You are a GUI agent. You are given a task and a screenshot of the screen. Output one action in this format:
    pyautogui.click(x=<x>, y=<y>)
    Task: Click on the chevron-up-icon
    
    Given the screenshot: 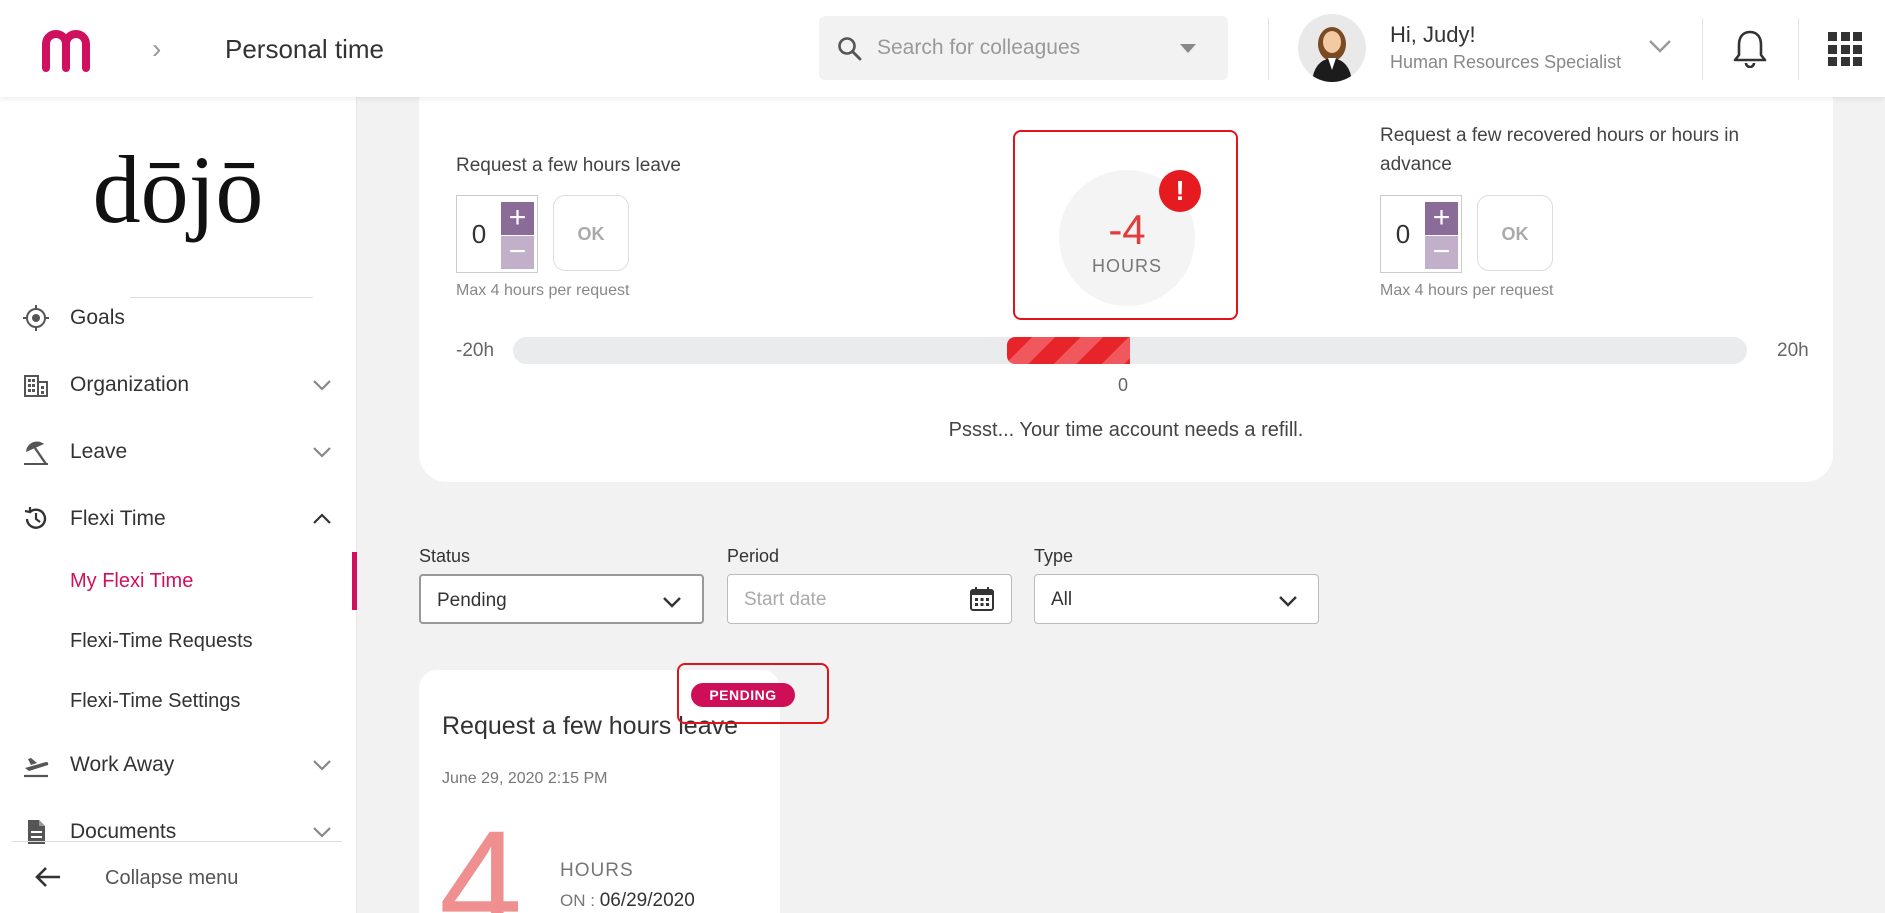 What is the action you would take?
    pyautogui.click(x=322, y=518)
    